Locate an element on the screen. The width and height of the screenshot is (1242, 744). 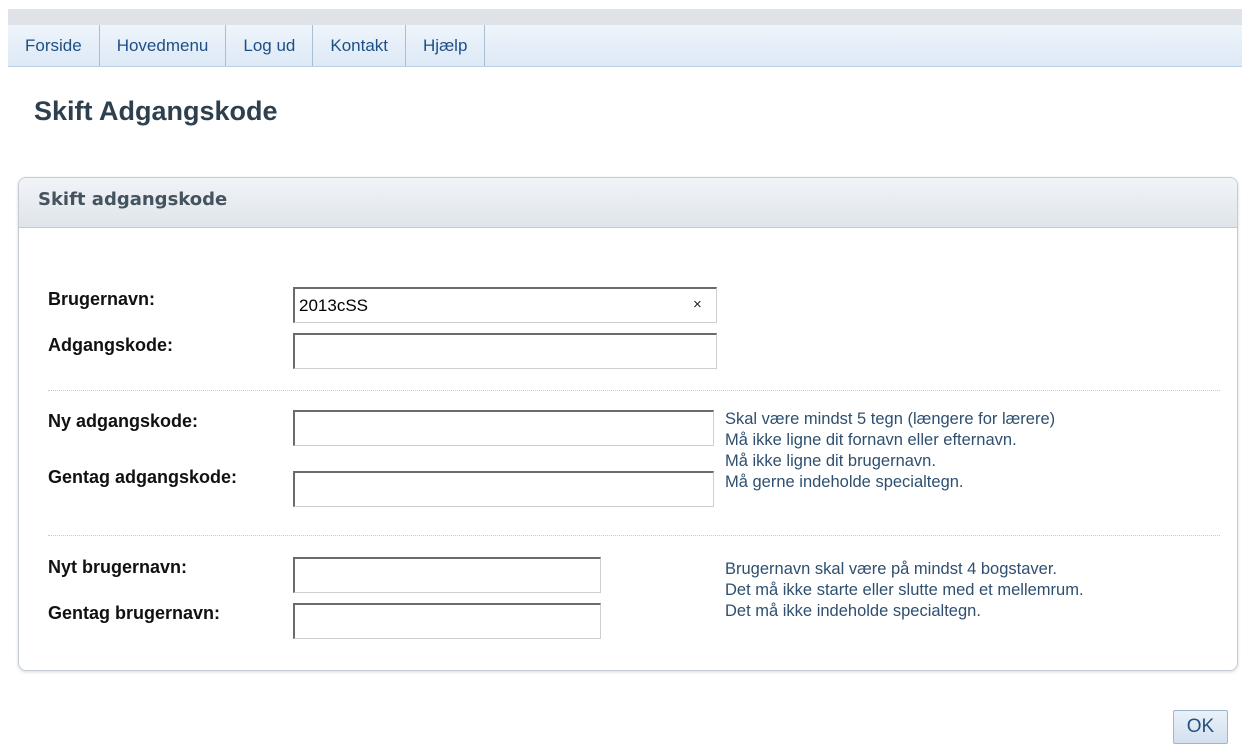
username-input is located at coordinates (505, 305).